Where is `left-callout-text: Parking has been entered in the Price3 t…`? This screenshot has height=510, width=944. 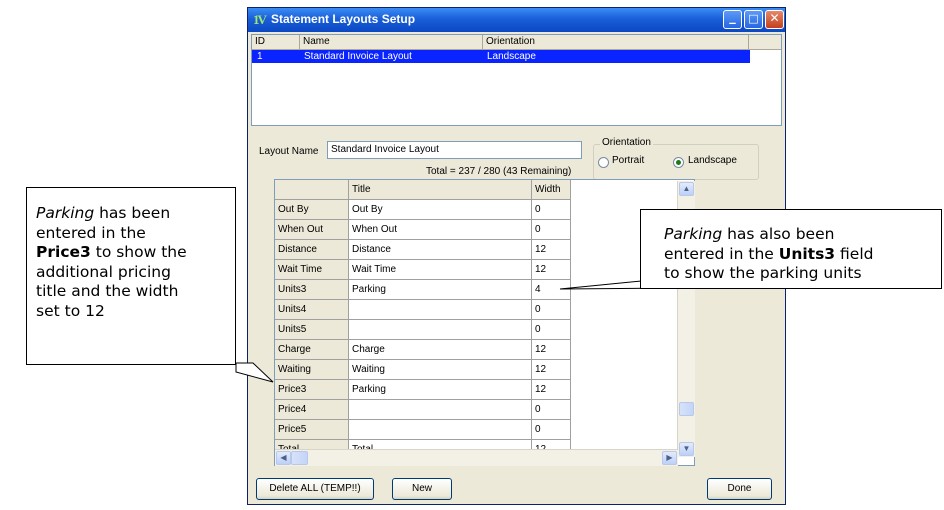
left-callout-text: Parking has been entered in the Price3 t… is located at coordinates (111, 262).